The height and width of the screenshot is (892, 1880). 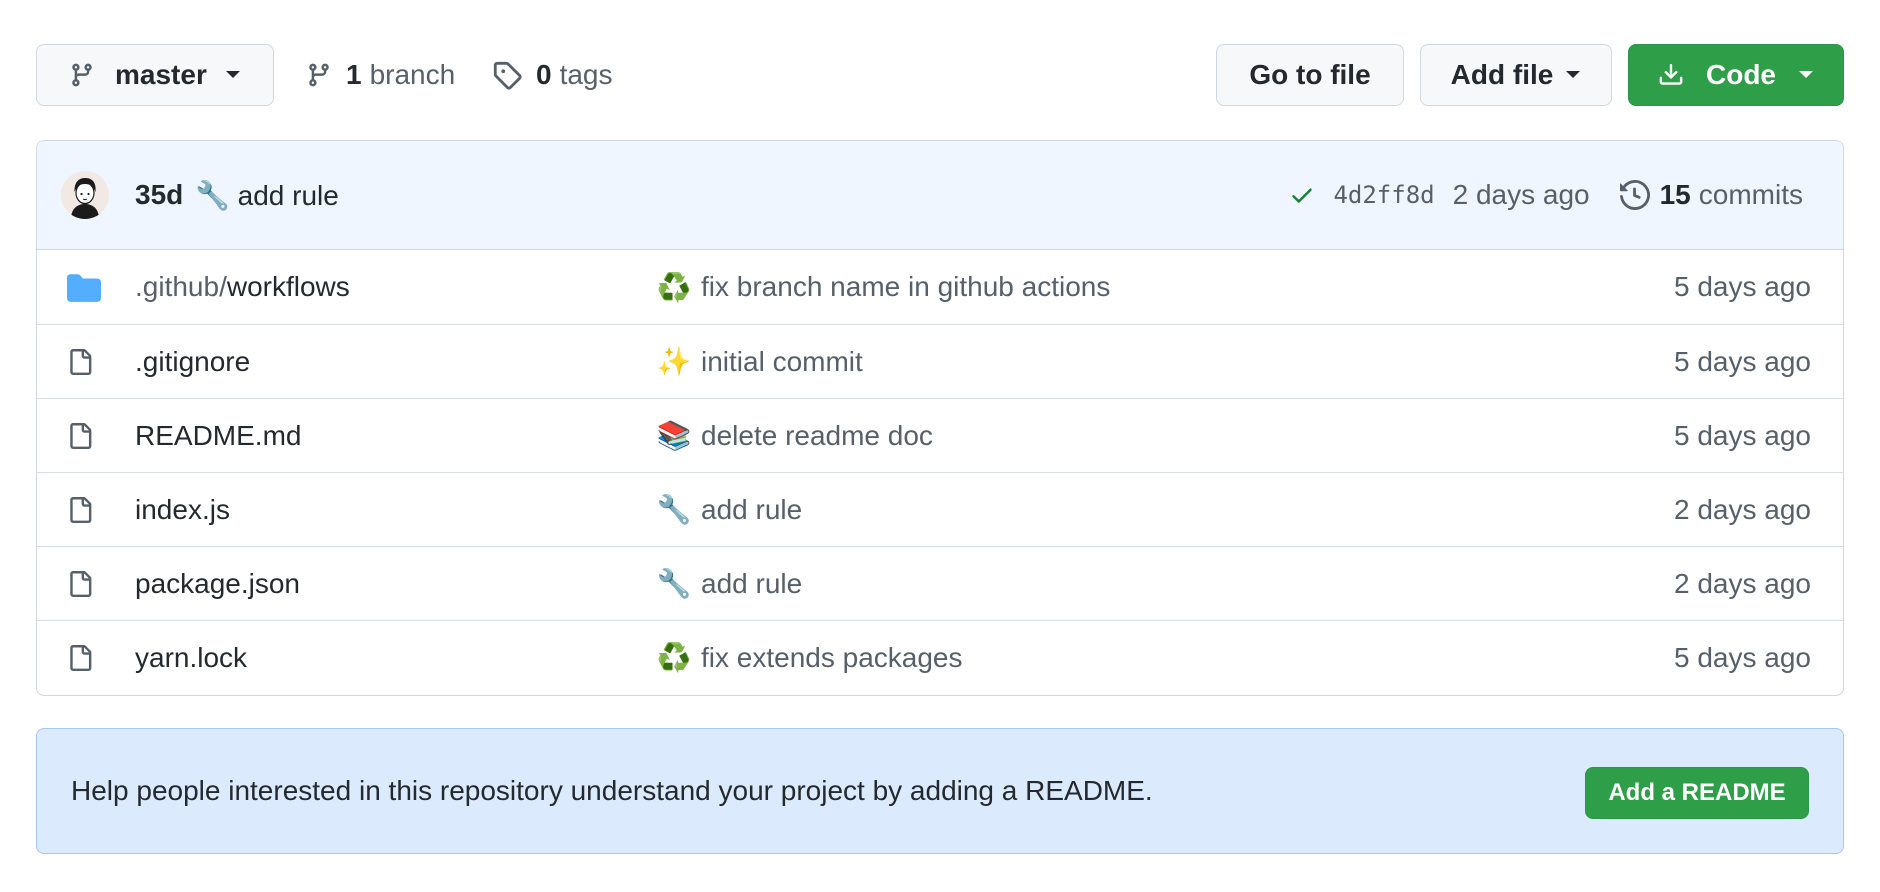 I want to click on table-row: .gitignore ✨ initial commit 5 days ago, so click(x=940, y=361).